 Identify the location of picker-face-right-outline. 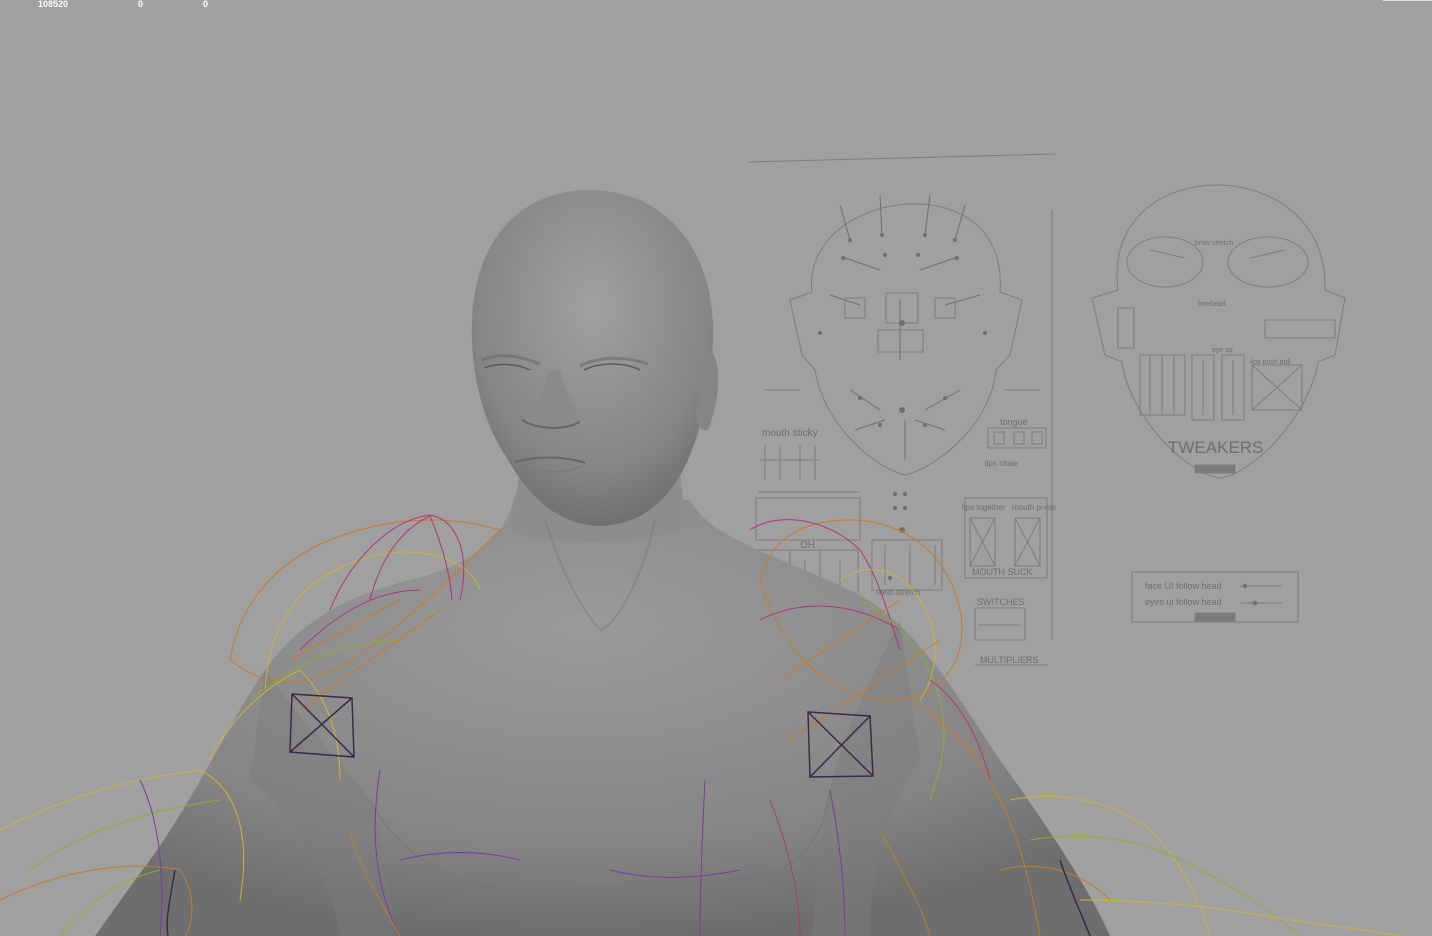
(1218, 331).